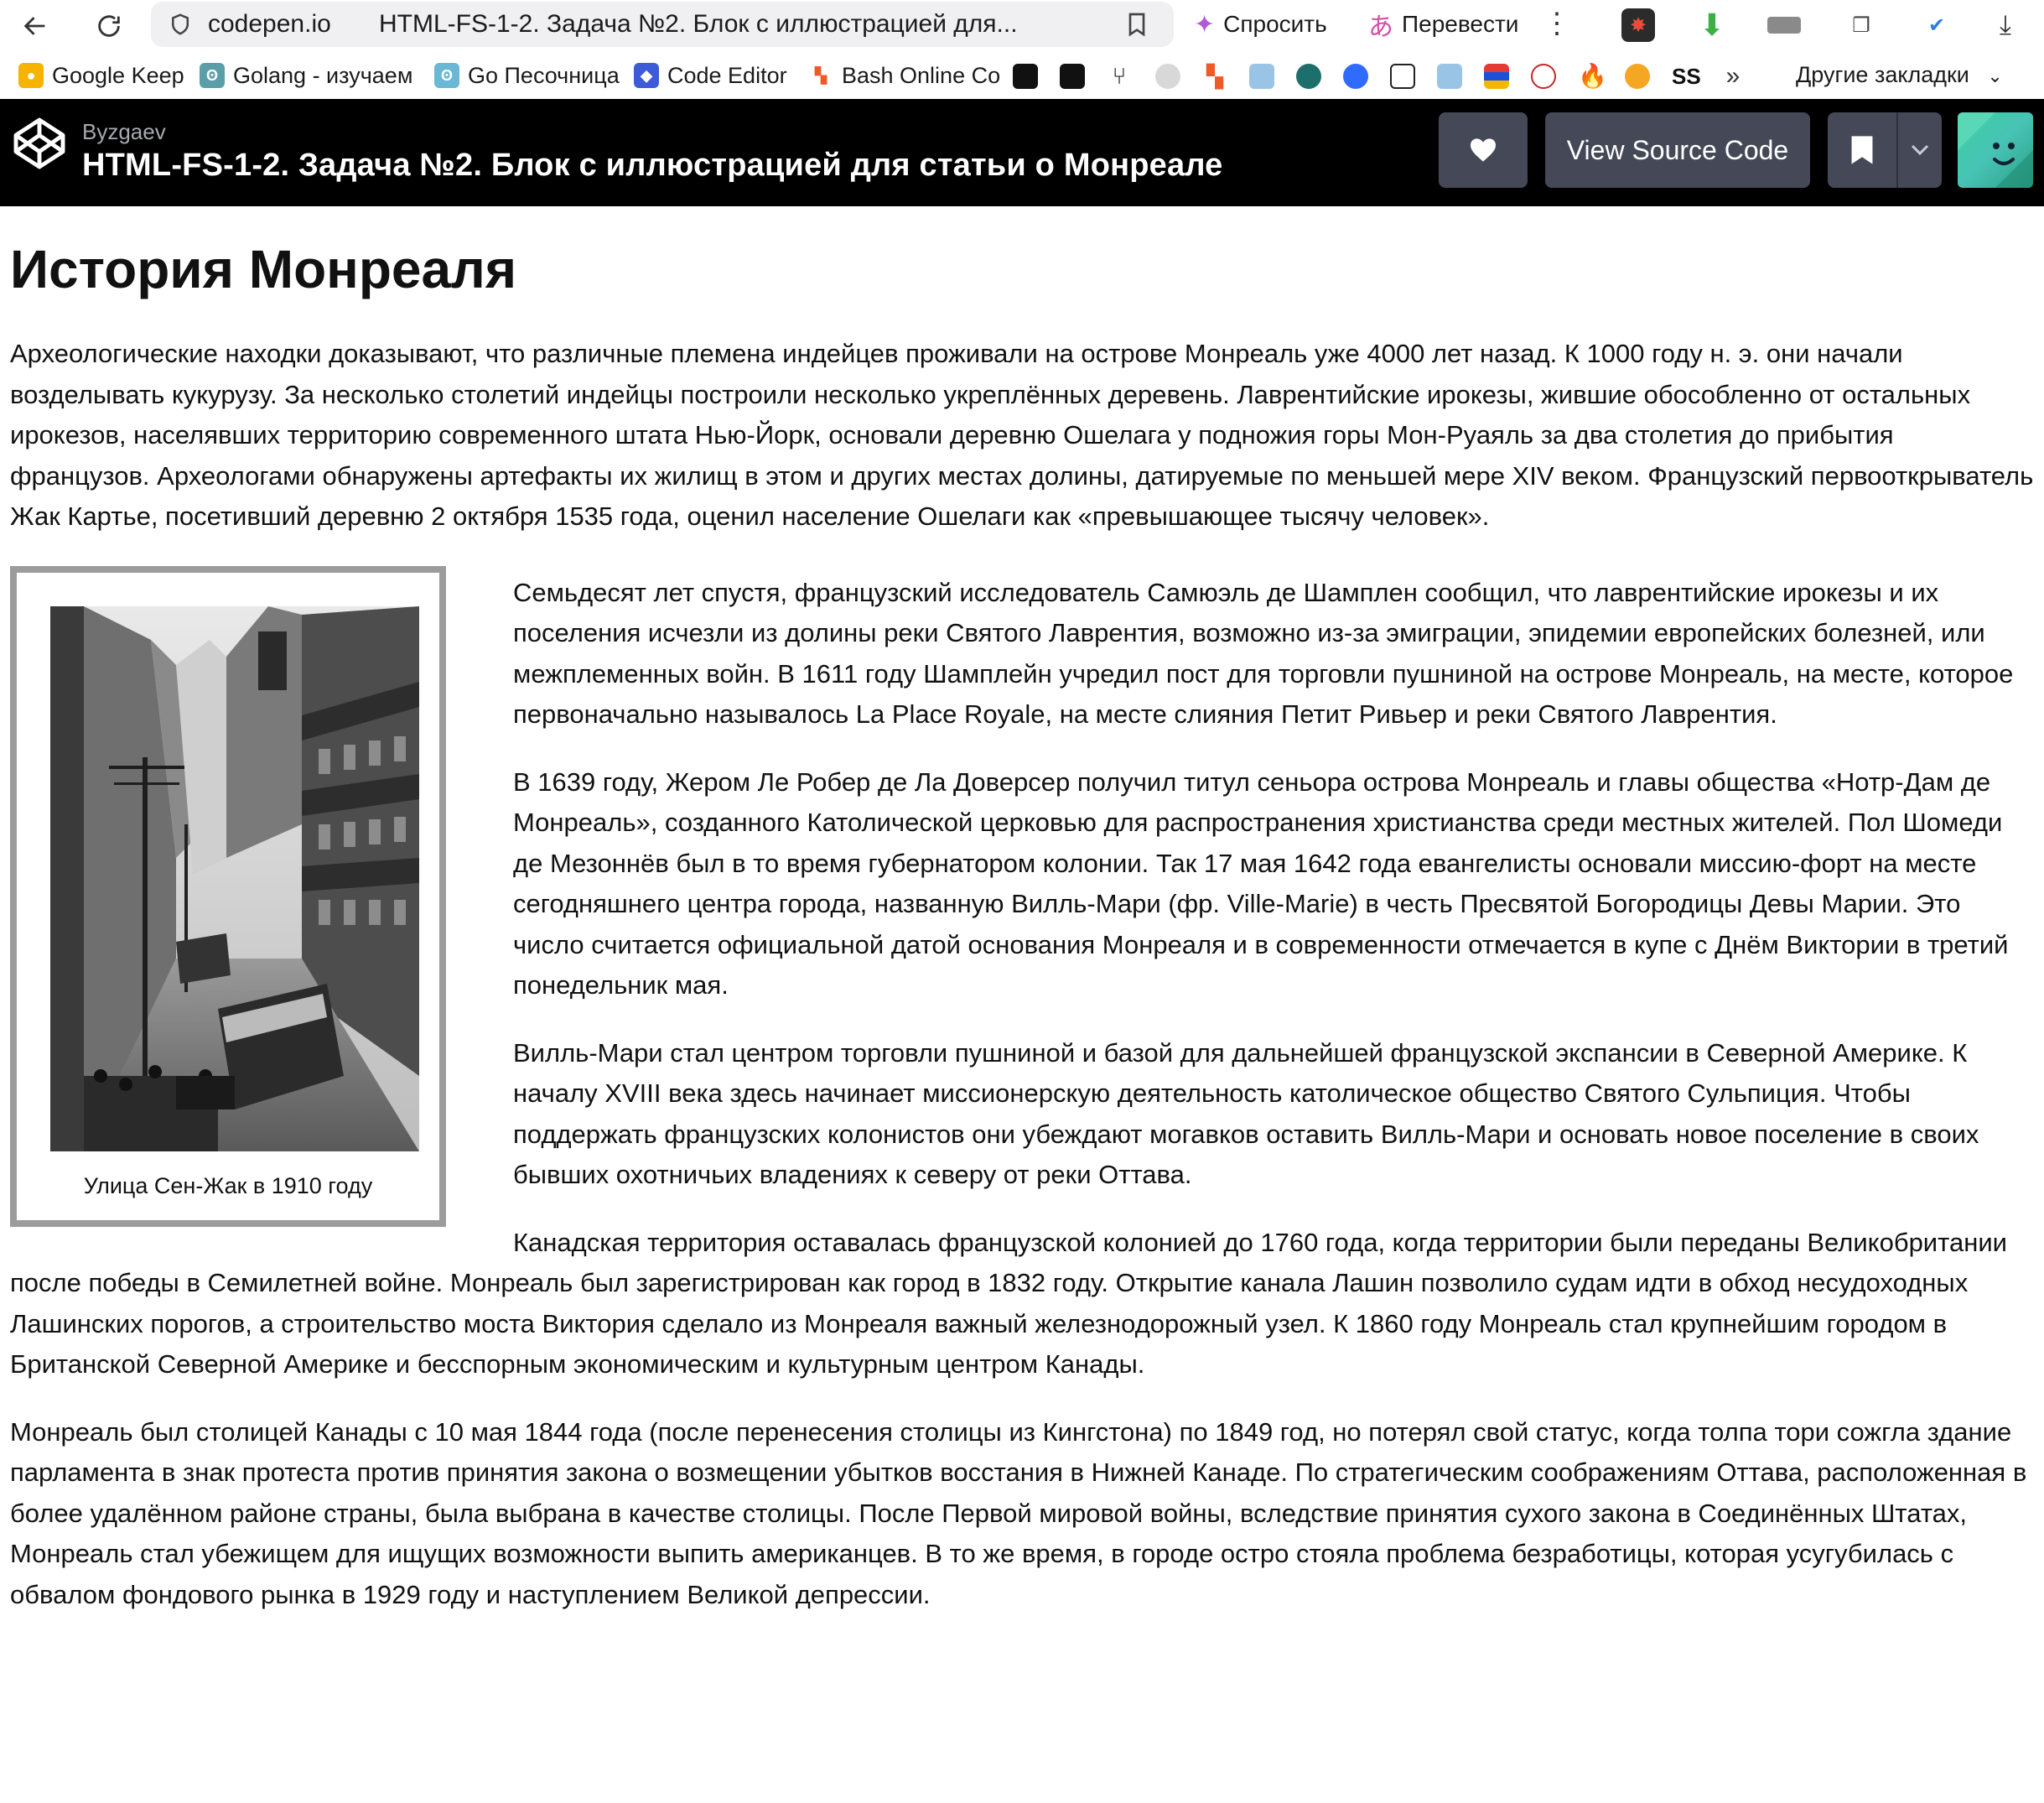  What do you see at coordinates (1557, 24) in the screenshot?
I see `more-menu-icon: ⋮` at bounding box center [1557, 24].